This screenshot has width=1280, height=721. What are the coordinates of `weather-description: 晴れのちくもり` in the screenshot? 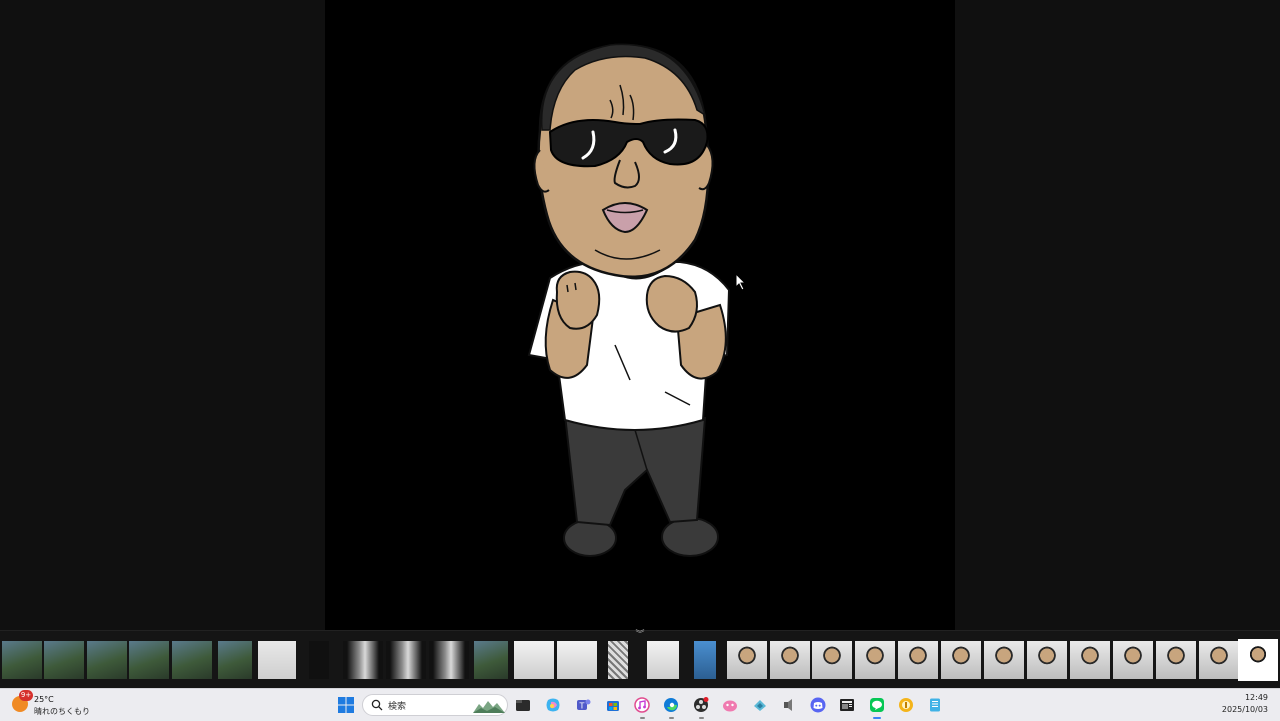 It's located at (62, 711).